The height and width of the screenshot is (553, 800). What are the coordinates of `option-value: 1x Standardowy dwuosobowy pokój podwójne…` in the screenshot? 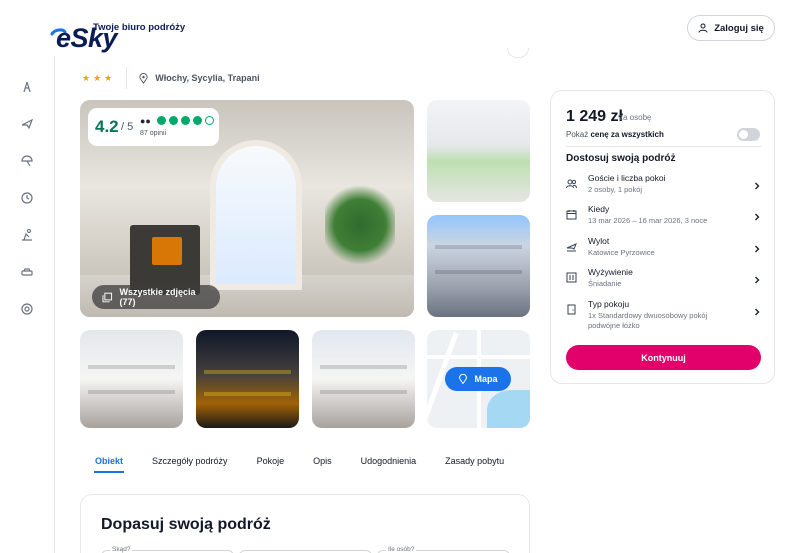 It's located at (648, 320).